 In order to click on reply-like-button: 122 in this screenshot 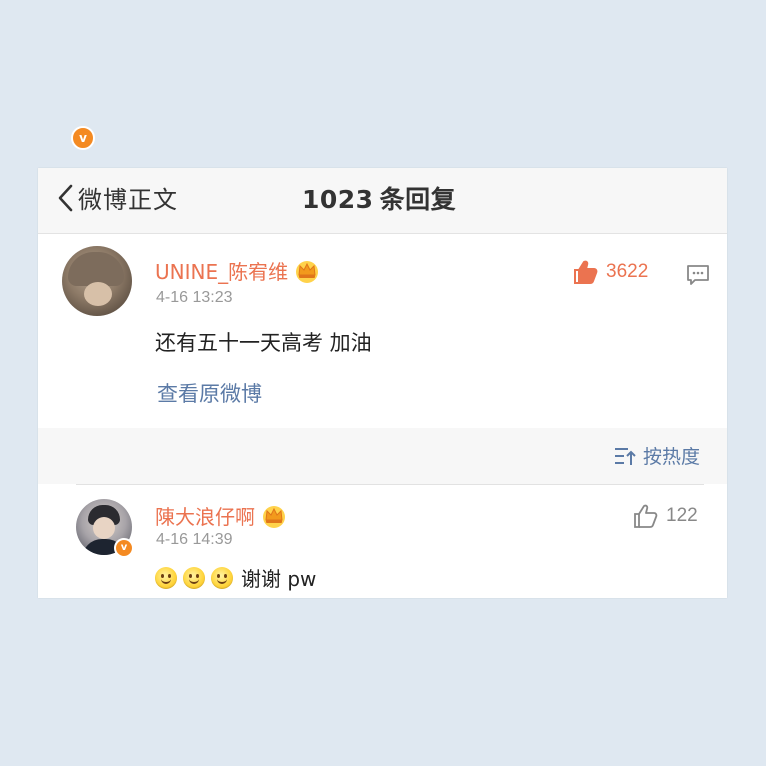, I will do `click(665, 516)`.